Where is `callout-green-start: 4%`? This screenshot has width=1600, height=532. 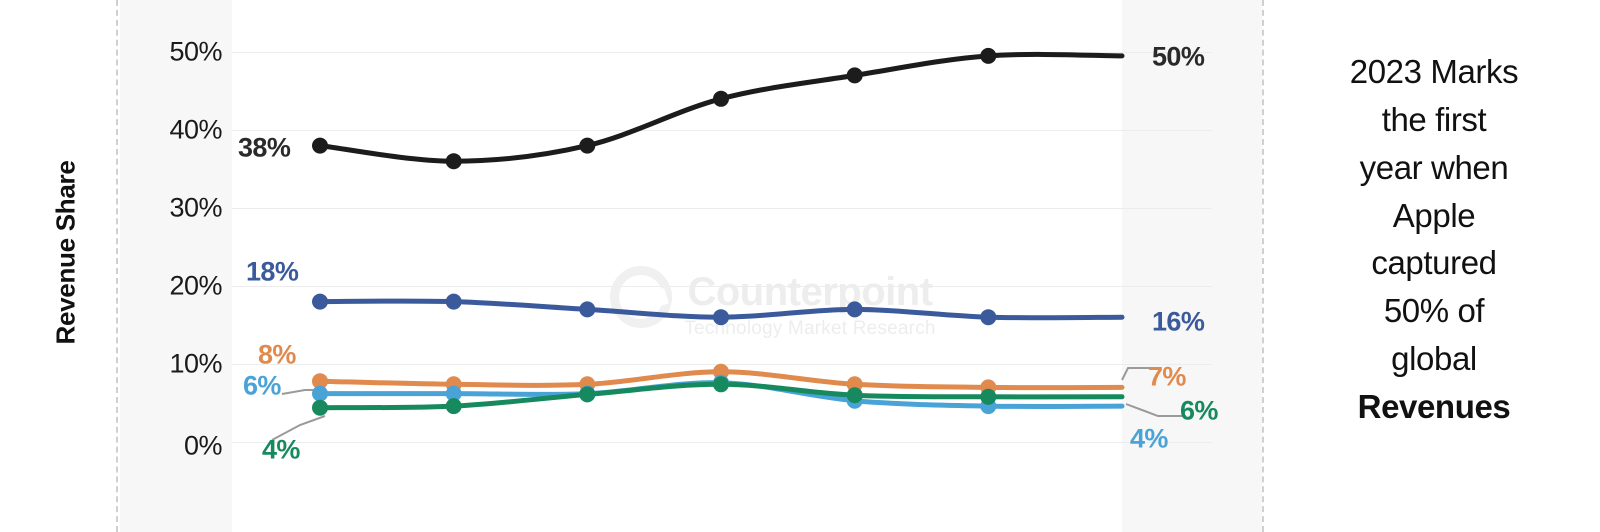 callout-green-start: 4% is located at coordinates (281, 449).